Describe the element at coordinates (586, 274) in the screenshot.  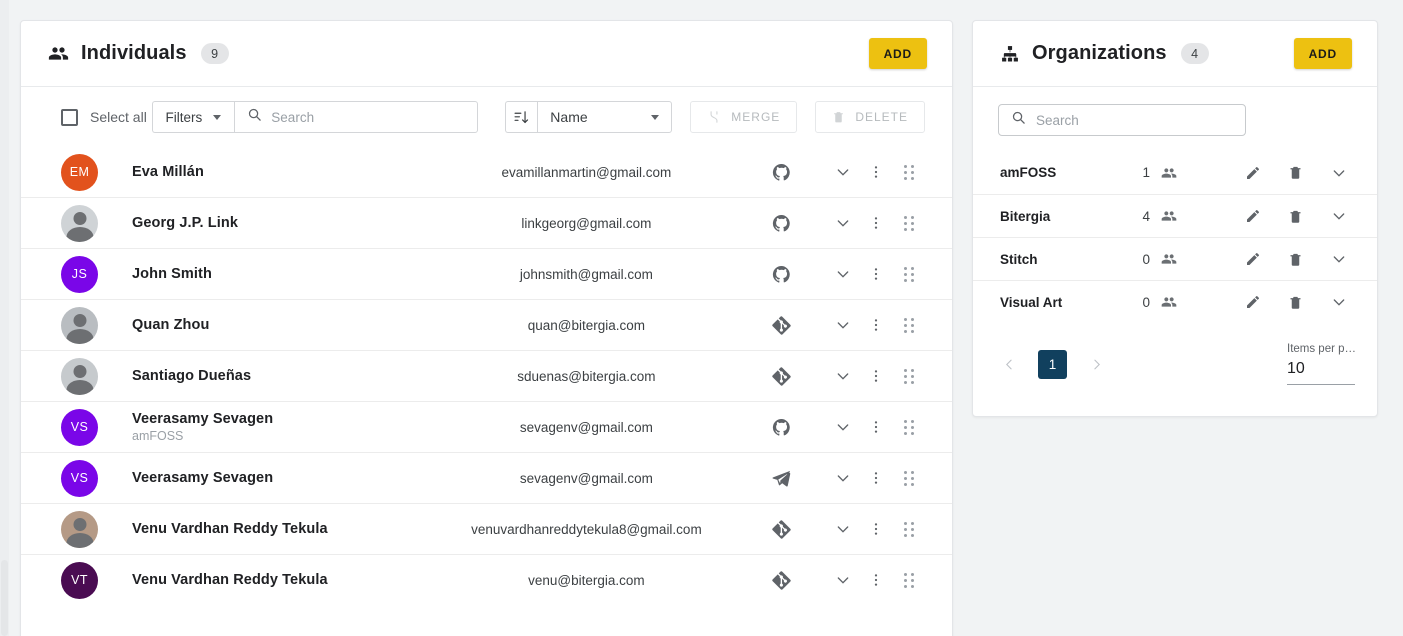
I see `individual-email: johnsmith@gmail.com` at that location.